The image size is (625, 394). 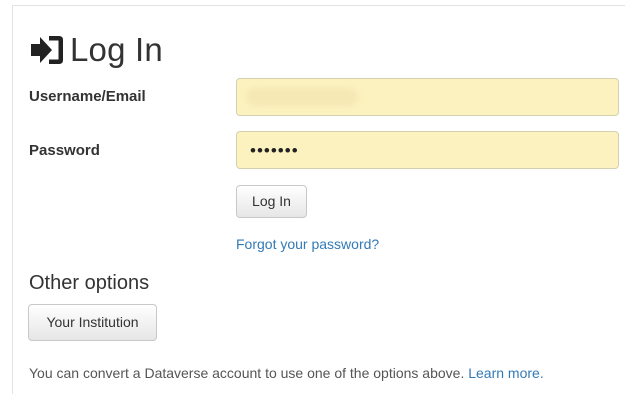 I want to click on your-institution-button: Your Institution, so click(x=92, y=322).